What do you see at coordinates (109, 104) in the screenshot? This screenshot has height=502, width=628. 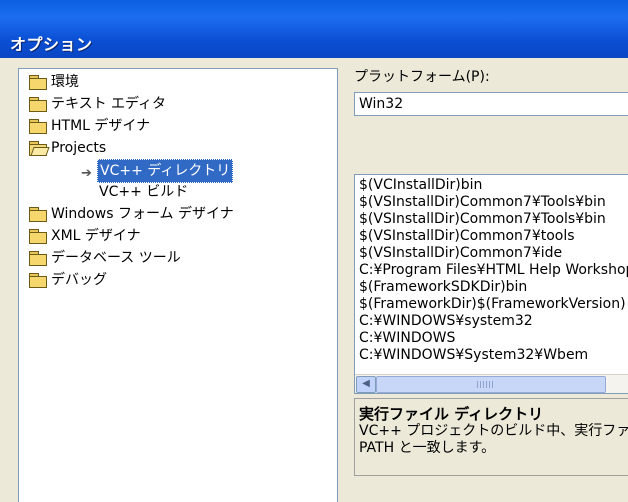 I see `tree-item-label: テキスト エディタ` at bounding box center [109, 104].